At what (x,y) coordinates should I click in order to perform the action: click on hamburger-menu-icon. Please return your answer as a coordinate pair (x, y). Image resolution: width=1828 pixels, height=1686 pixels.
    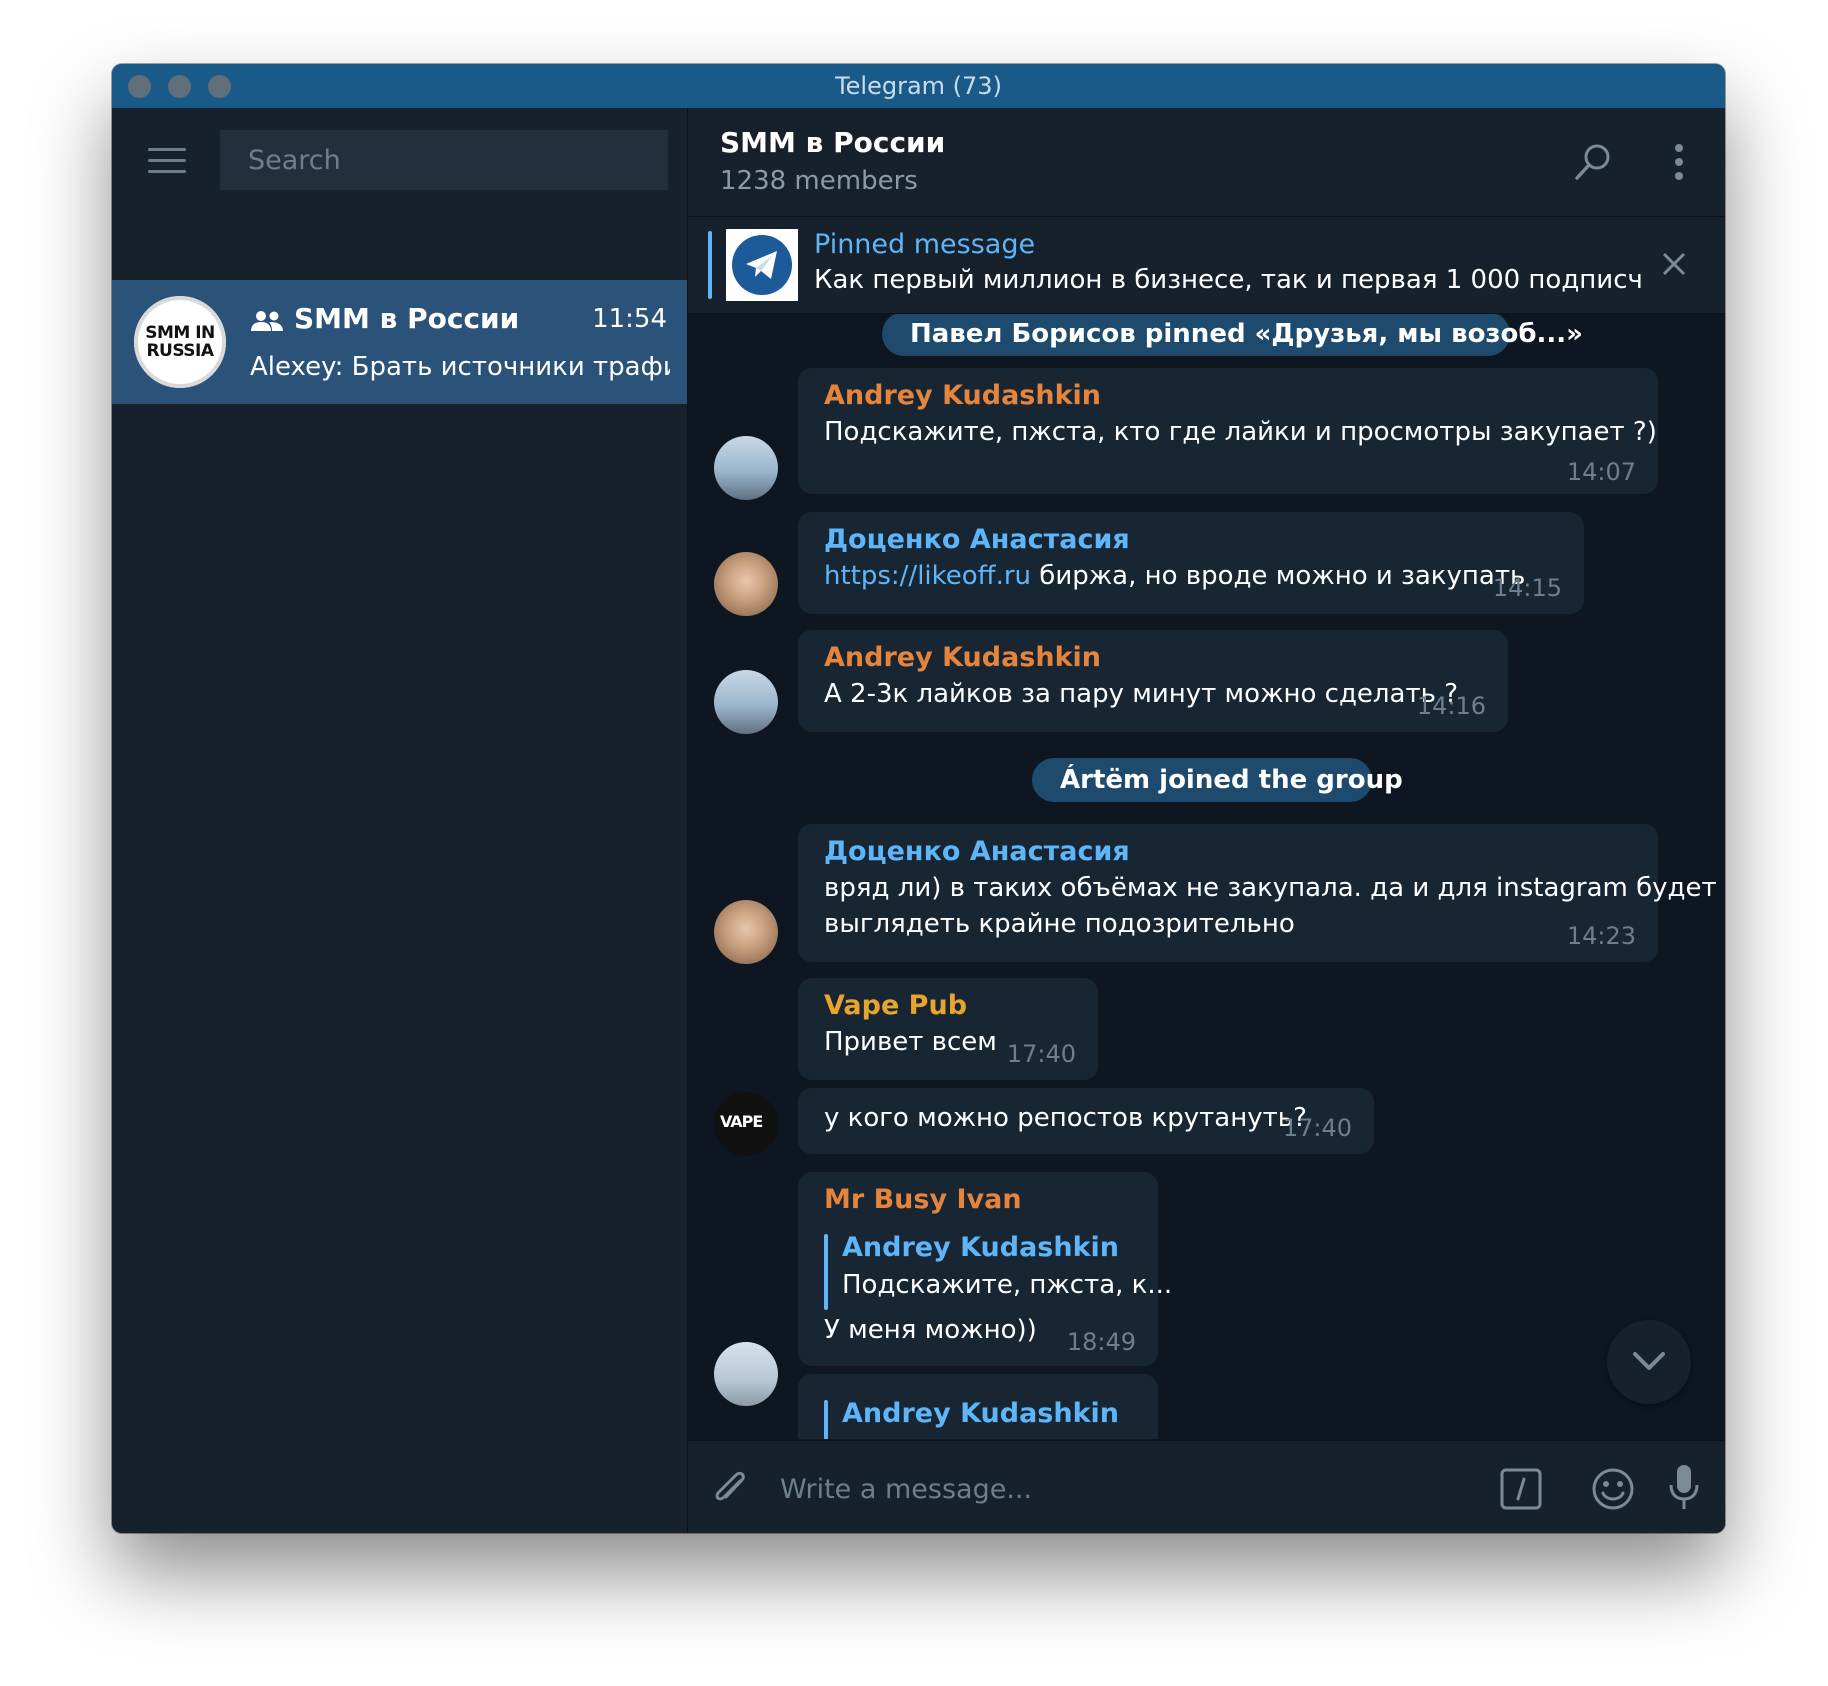
    Looking at the image, I should click on (167, 161).